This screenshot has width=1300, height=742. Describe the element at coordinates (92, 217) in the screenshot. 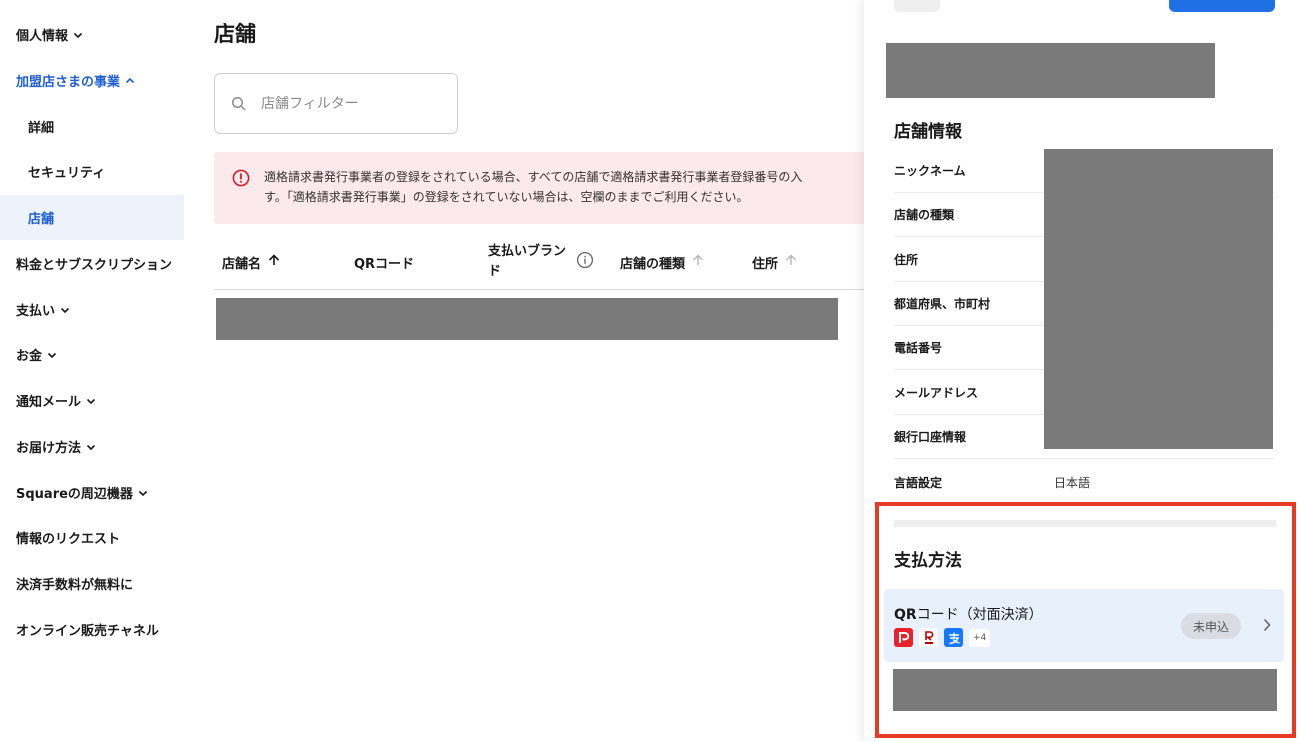

I see `sidebar-item-stores: 店舗` at that location.